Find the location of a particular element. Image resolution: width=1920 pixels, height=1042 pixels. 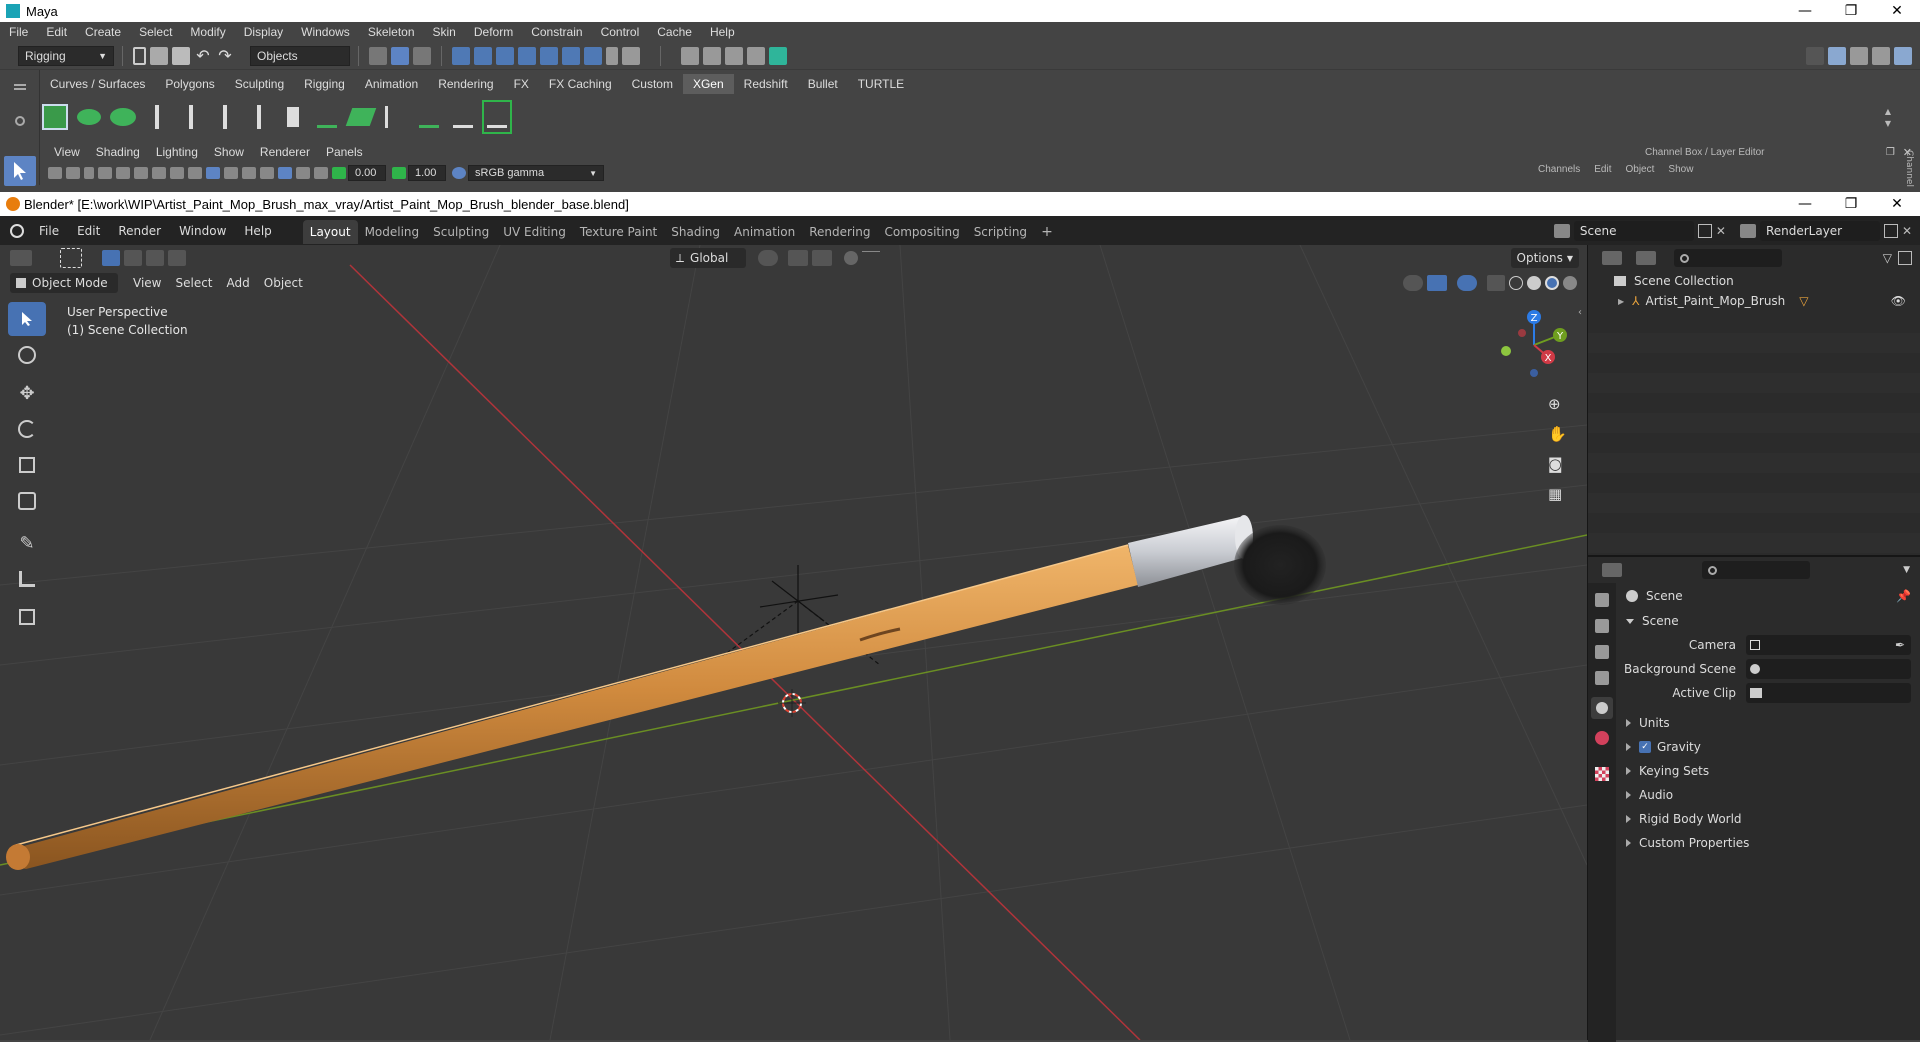

select-object-icon is located at coordinates (400, 55).